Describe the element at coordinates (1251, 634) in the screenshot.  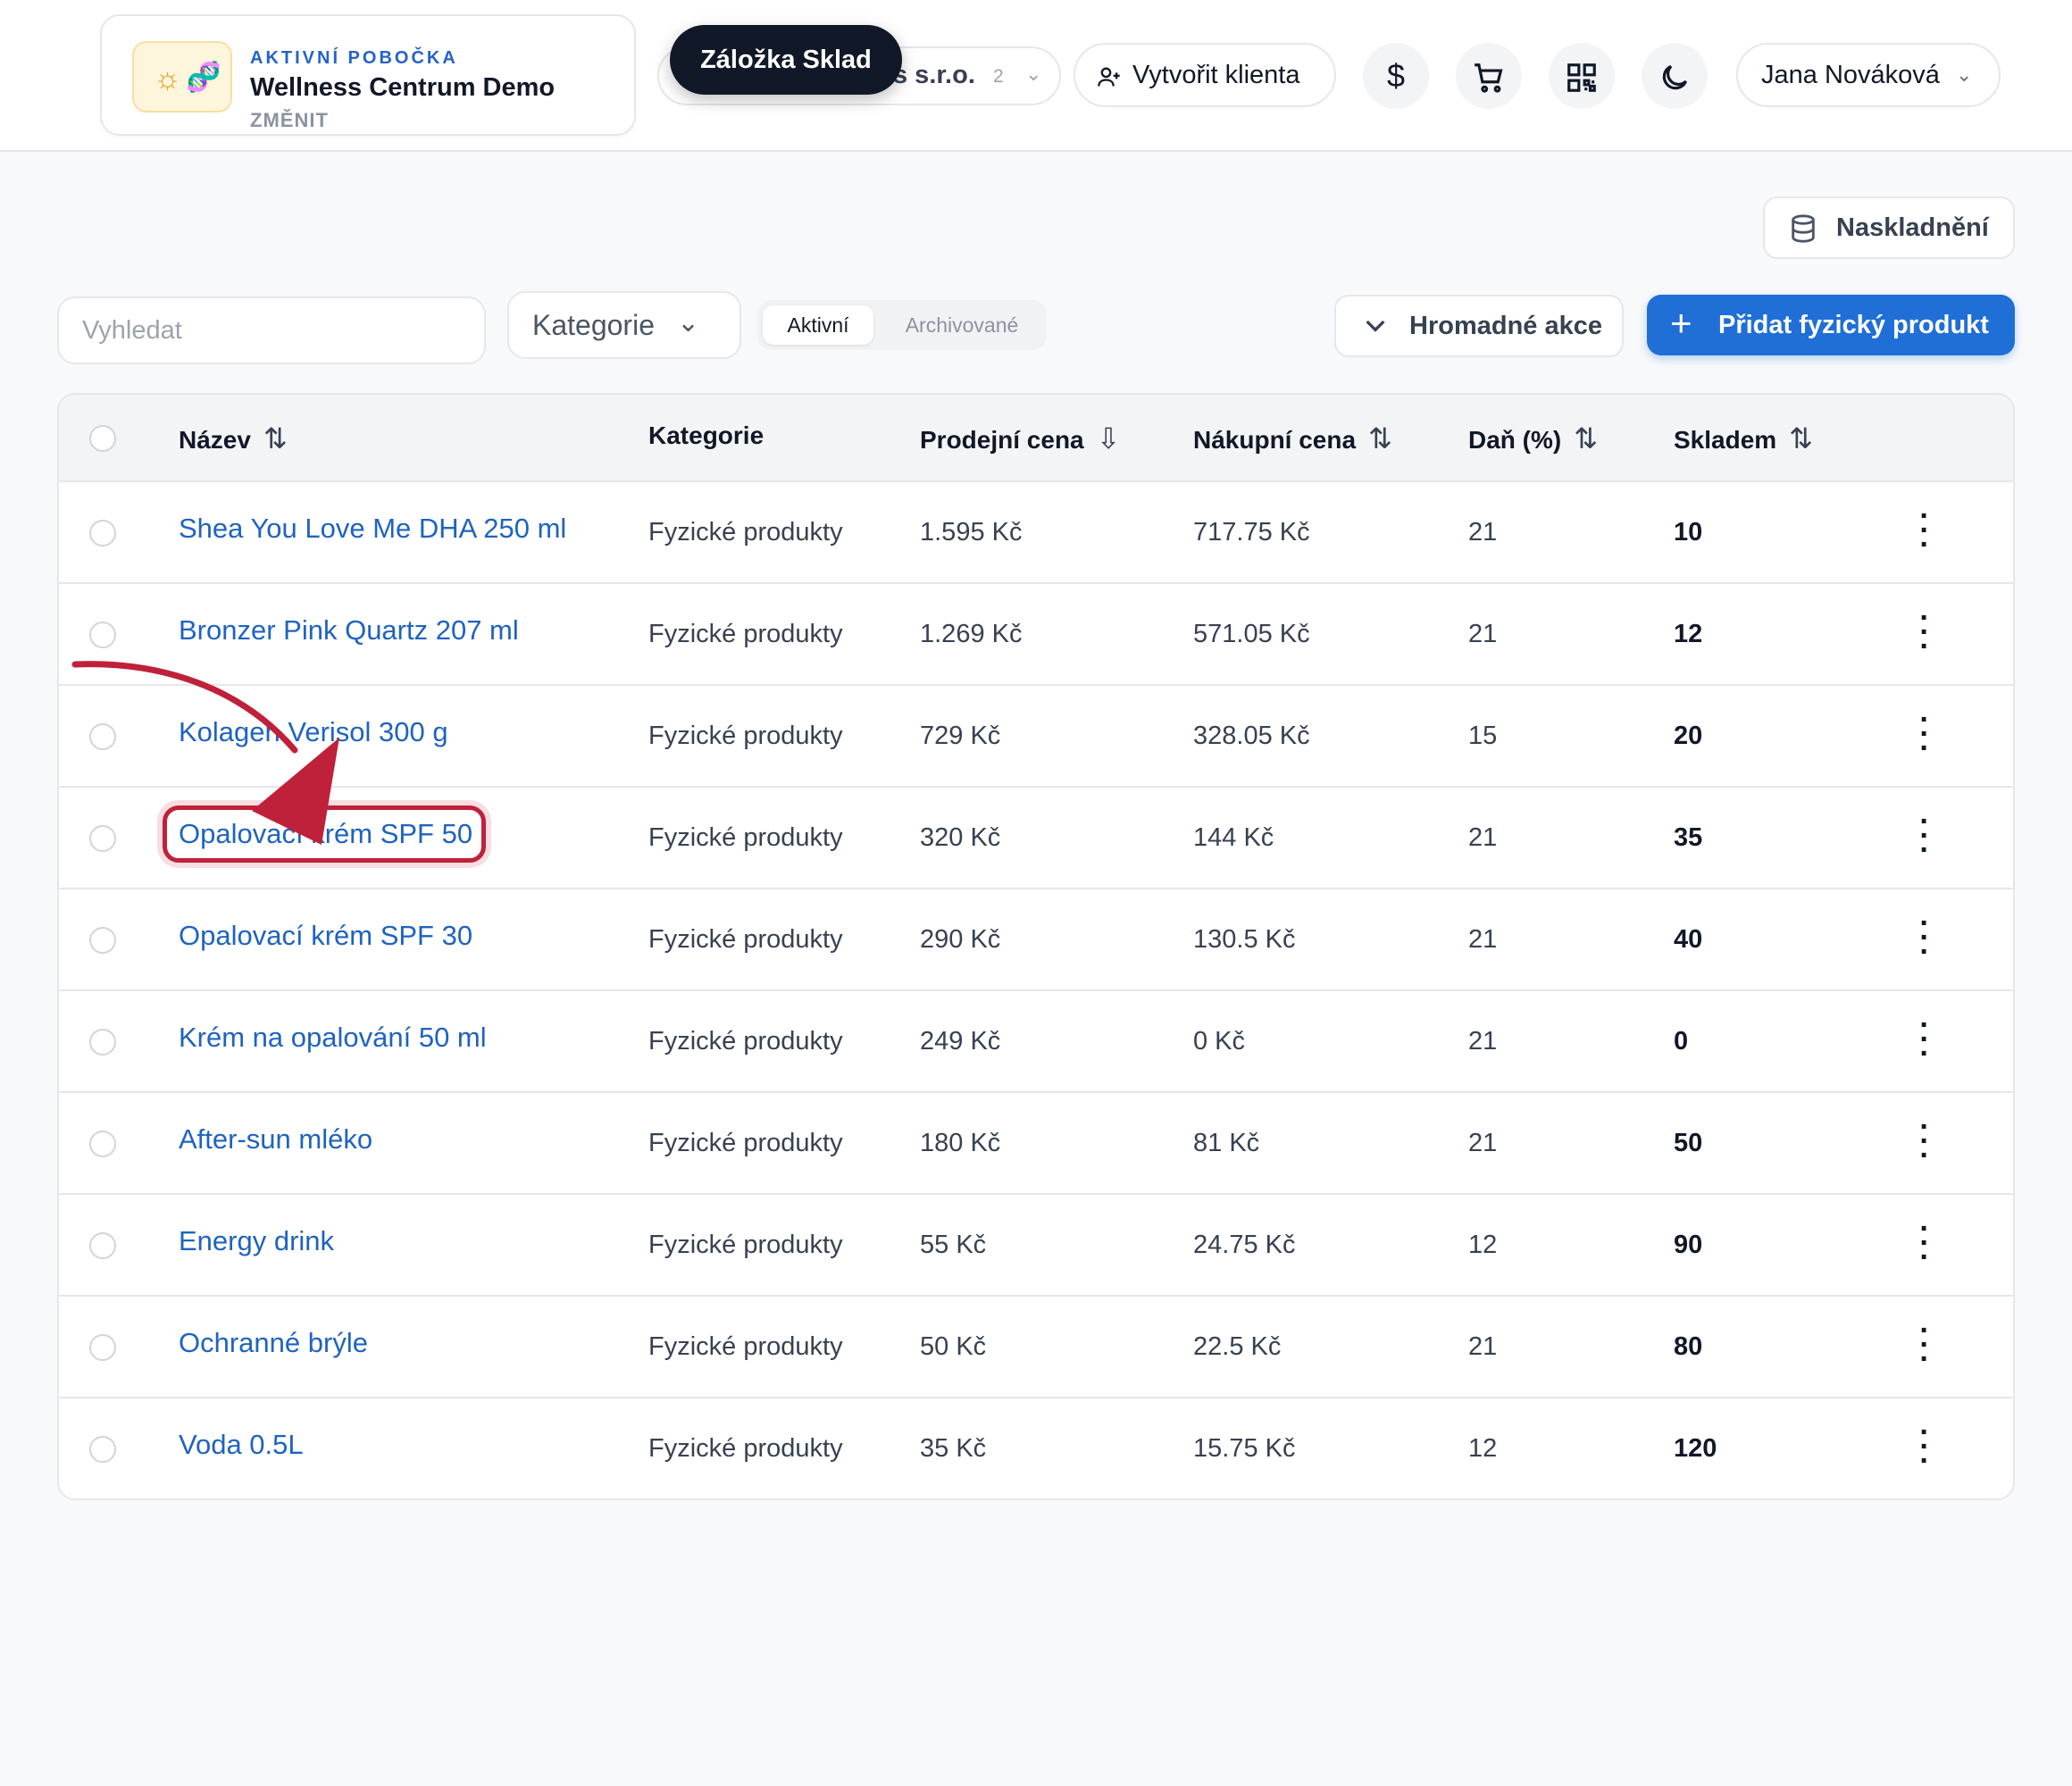
I see `product-buy-price: 571.05 Kč` at that location.